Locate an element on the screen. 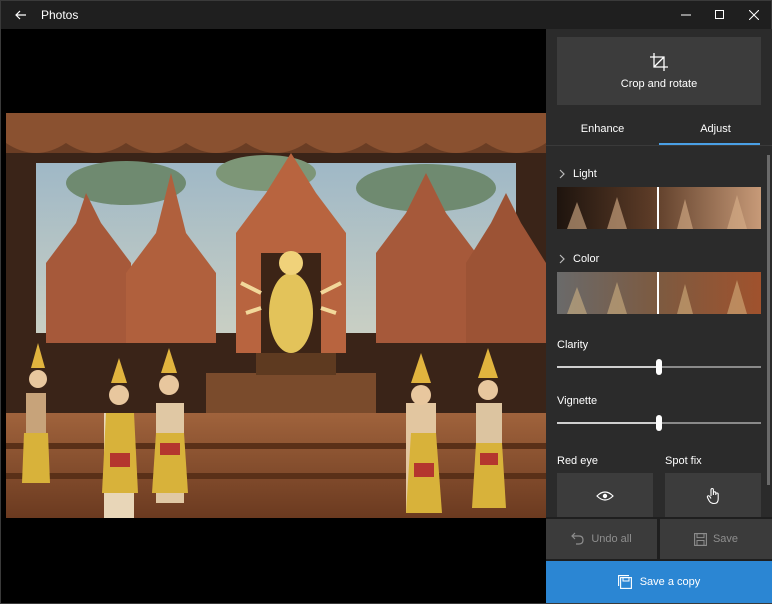  crop-and-rotate-label: Crop and rotate is located at coordinates (659, 84).